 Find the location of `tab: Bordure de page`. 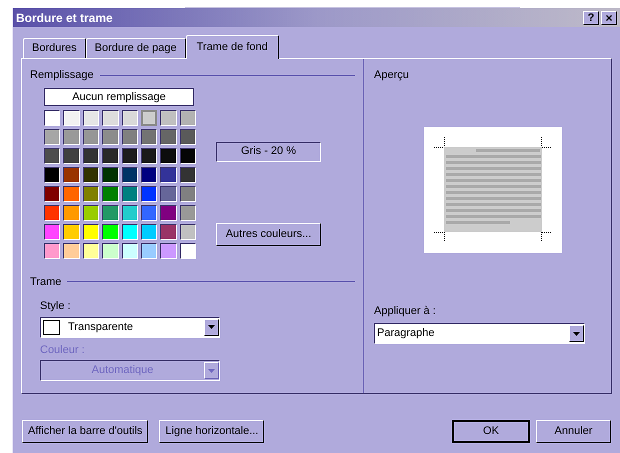

tab: Bordure de page is located at coordinates (136, 48).